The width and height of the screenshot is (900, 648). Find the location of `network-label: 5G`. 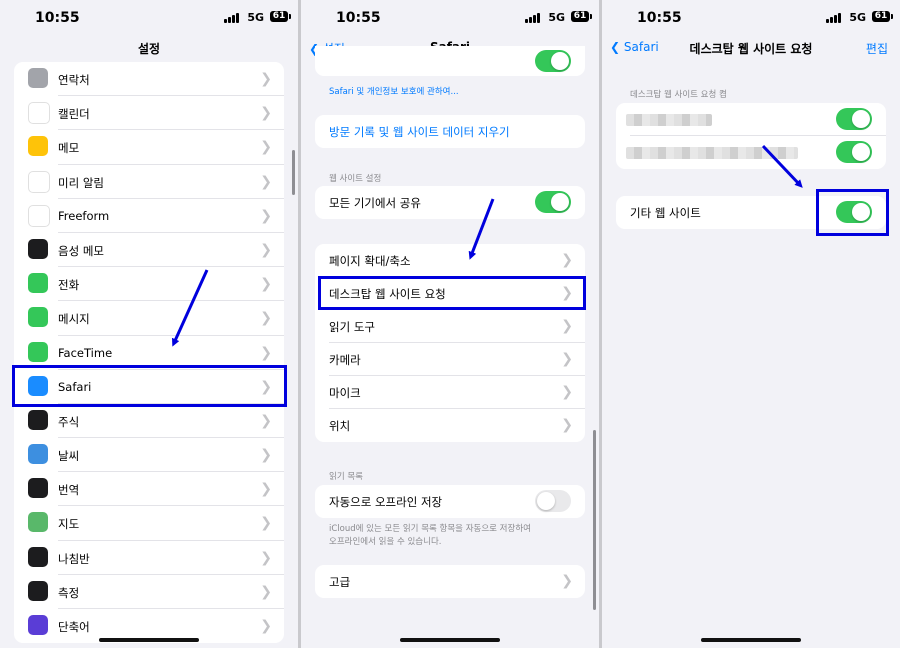

network-label: 5G is located at coordinates (255, 17).